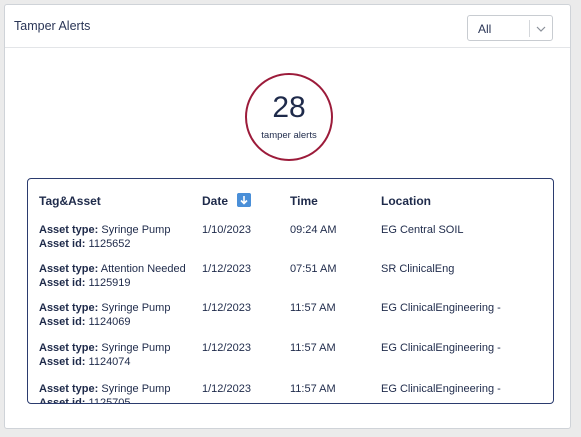 Image resolution: width=581 pixels, height=437 pixels. What do you see at coordinates (109, 244) in the screenshot?
I see `asset-id-value: 1125652` at bounding box center [109, 244].